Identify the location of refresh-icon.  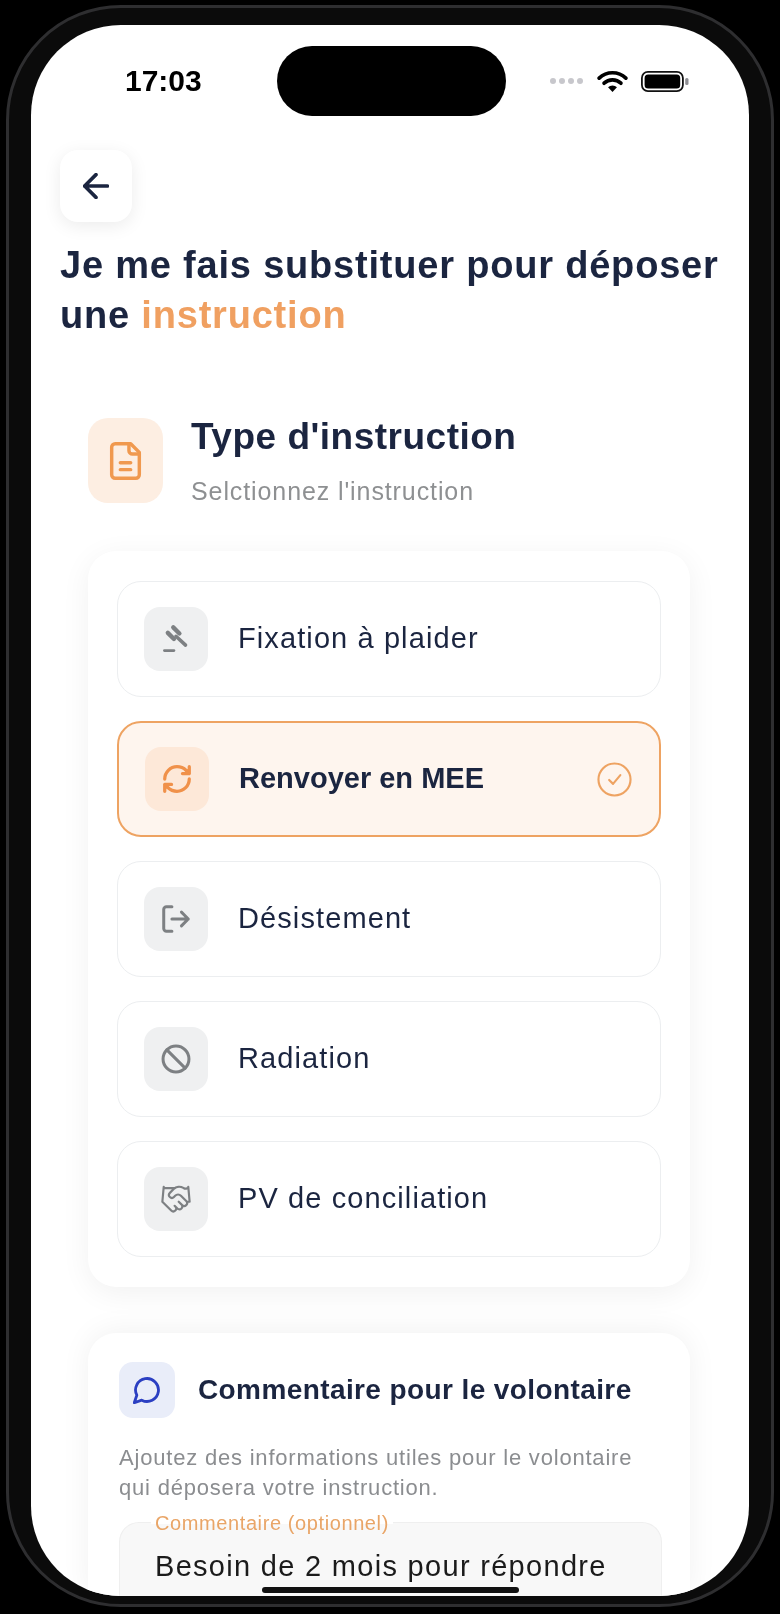
(177, 779).